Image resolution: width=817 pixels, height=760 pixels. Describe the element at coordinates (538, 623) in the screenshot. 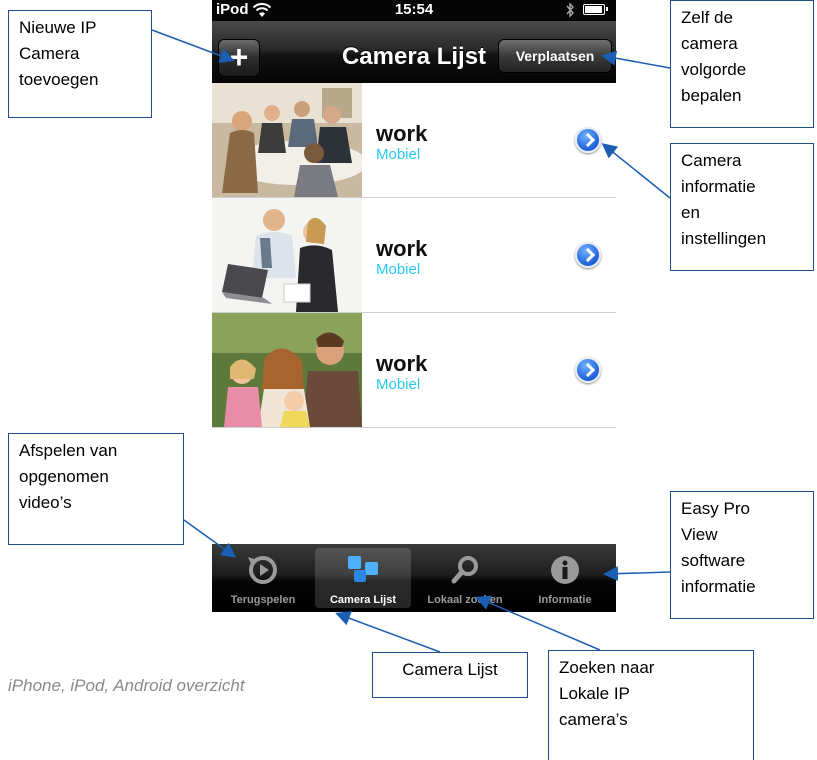

I see `arrow-local-search` at that location.